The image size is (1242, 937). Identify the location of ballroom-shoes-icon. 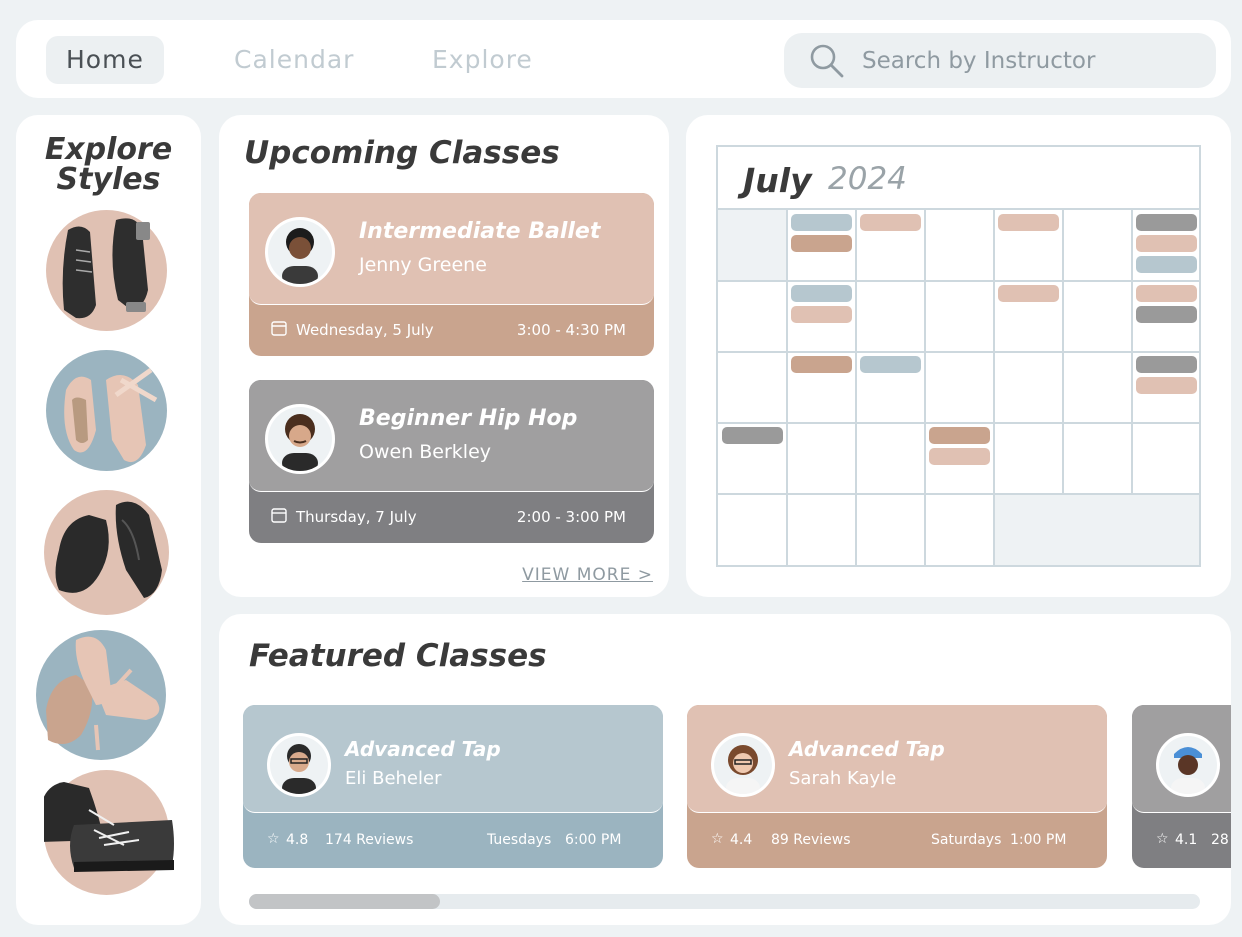
(103, 693).